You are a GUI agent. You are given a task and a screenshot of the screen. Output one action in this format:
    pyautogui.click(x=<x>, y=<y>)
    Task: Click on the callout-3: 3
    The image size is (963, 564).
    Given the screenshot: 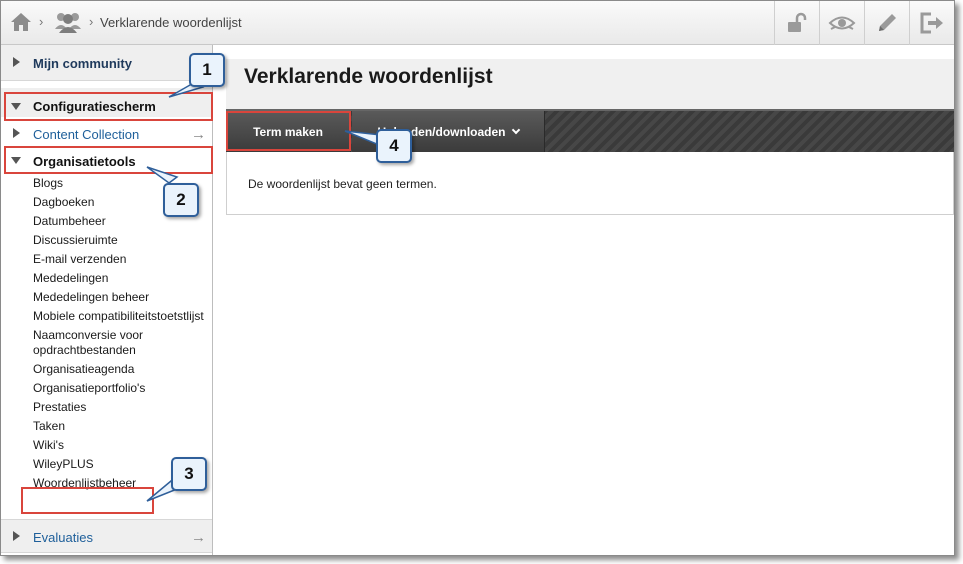 What is the action you would take?
    pyautogui.click(x=189, y=474)
    